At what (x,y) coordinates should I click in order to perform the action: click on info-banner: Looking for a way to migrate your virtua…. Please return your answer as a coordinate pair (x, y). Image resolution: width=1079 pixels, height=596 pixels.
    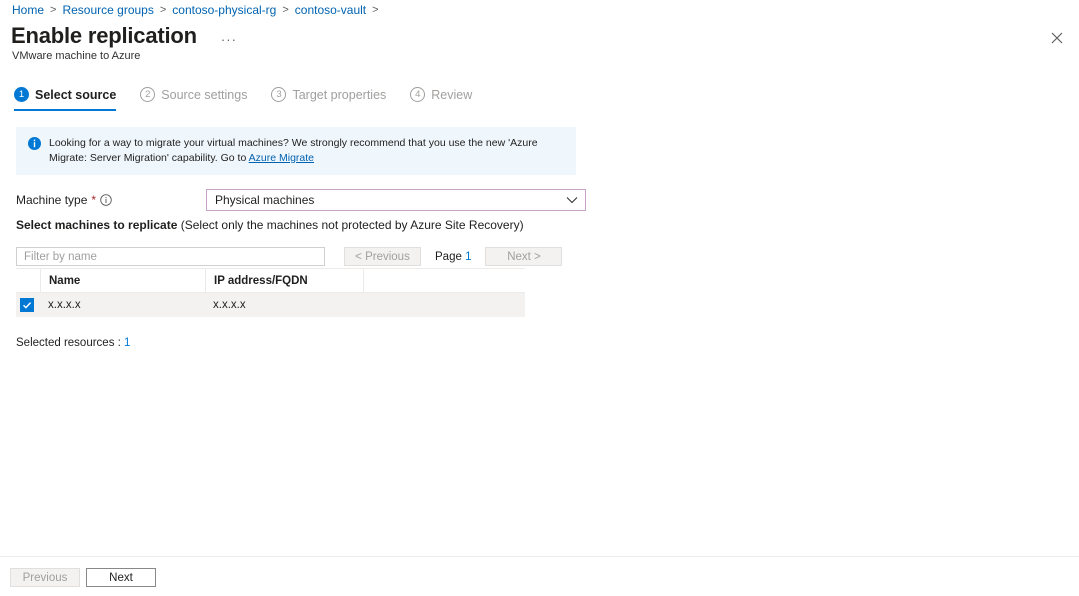
    Looking at the image, I should click on (296, 151).